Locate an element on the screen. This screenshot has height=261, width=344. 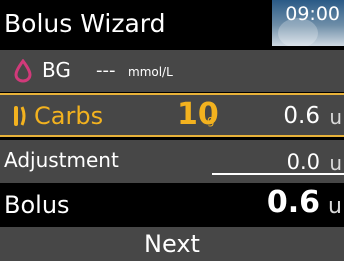
adjustment-label: Adjustment is located at coordinates (61, 160).